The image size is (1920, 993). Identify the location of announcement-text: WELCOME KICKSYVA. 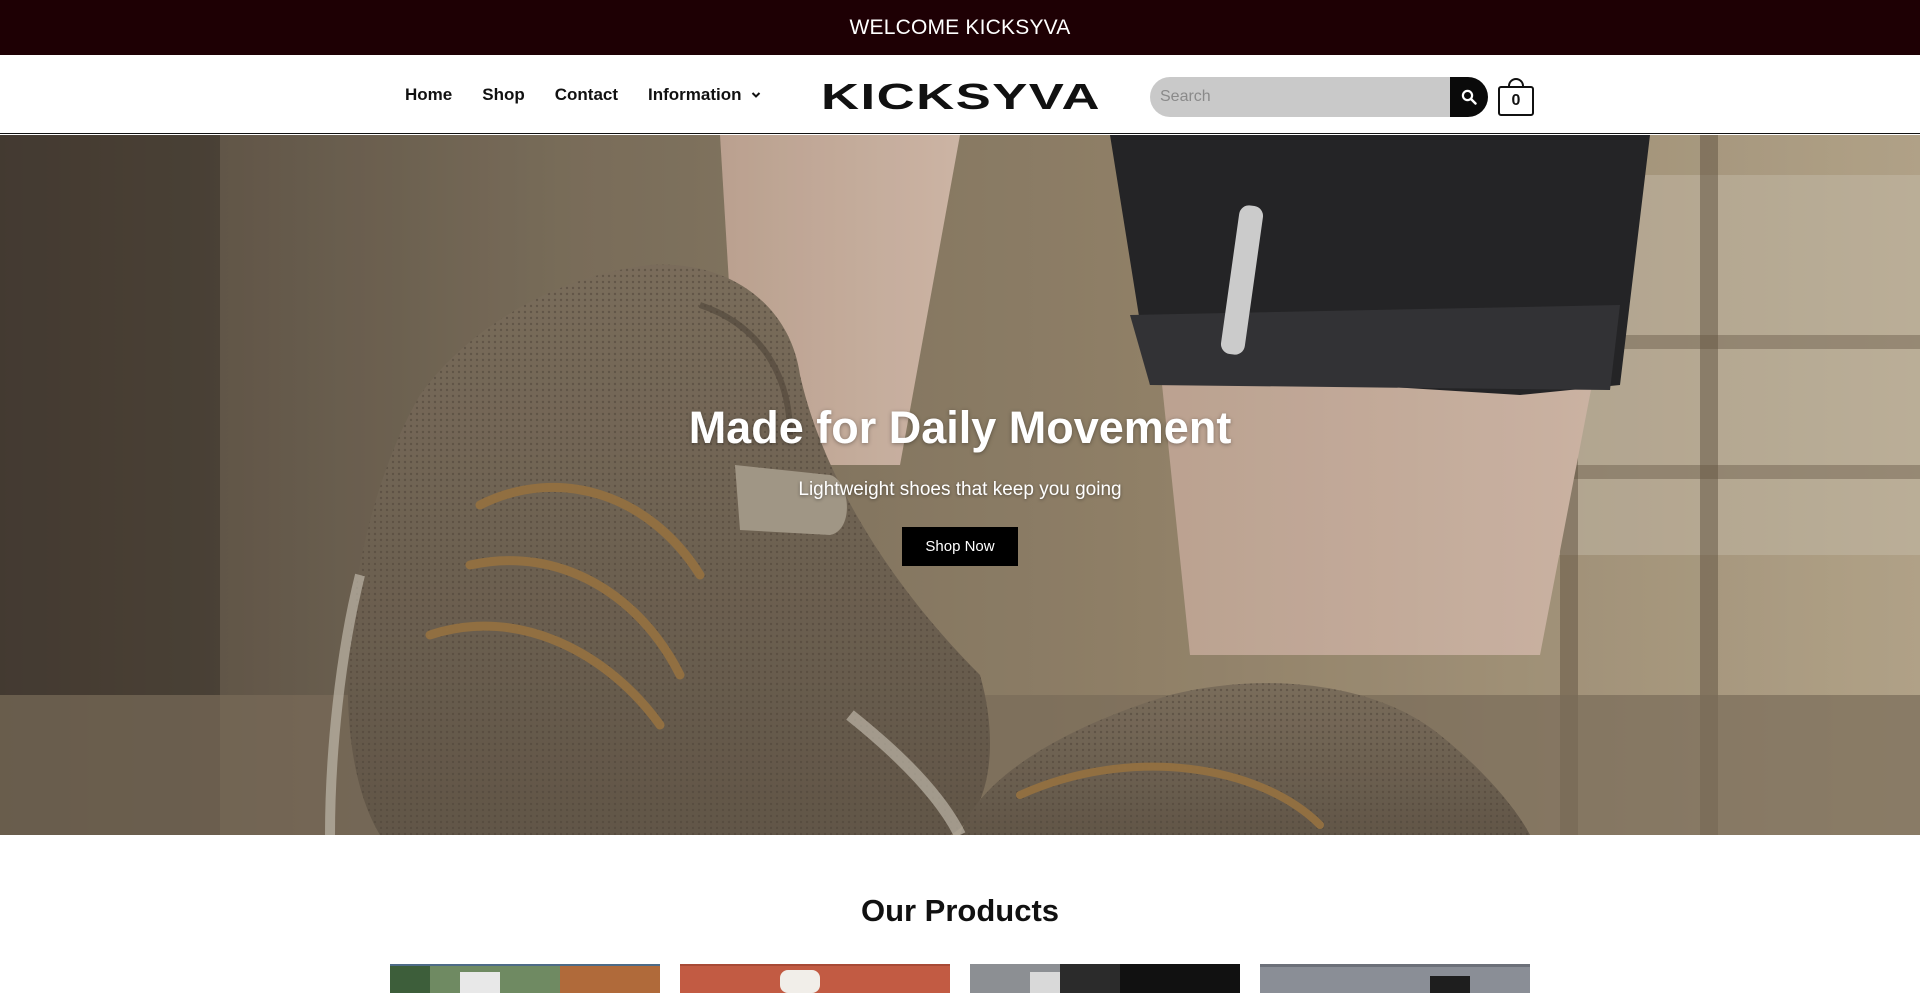
(960, 27).